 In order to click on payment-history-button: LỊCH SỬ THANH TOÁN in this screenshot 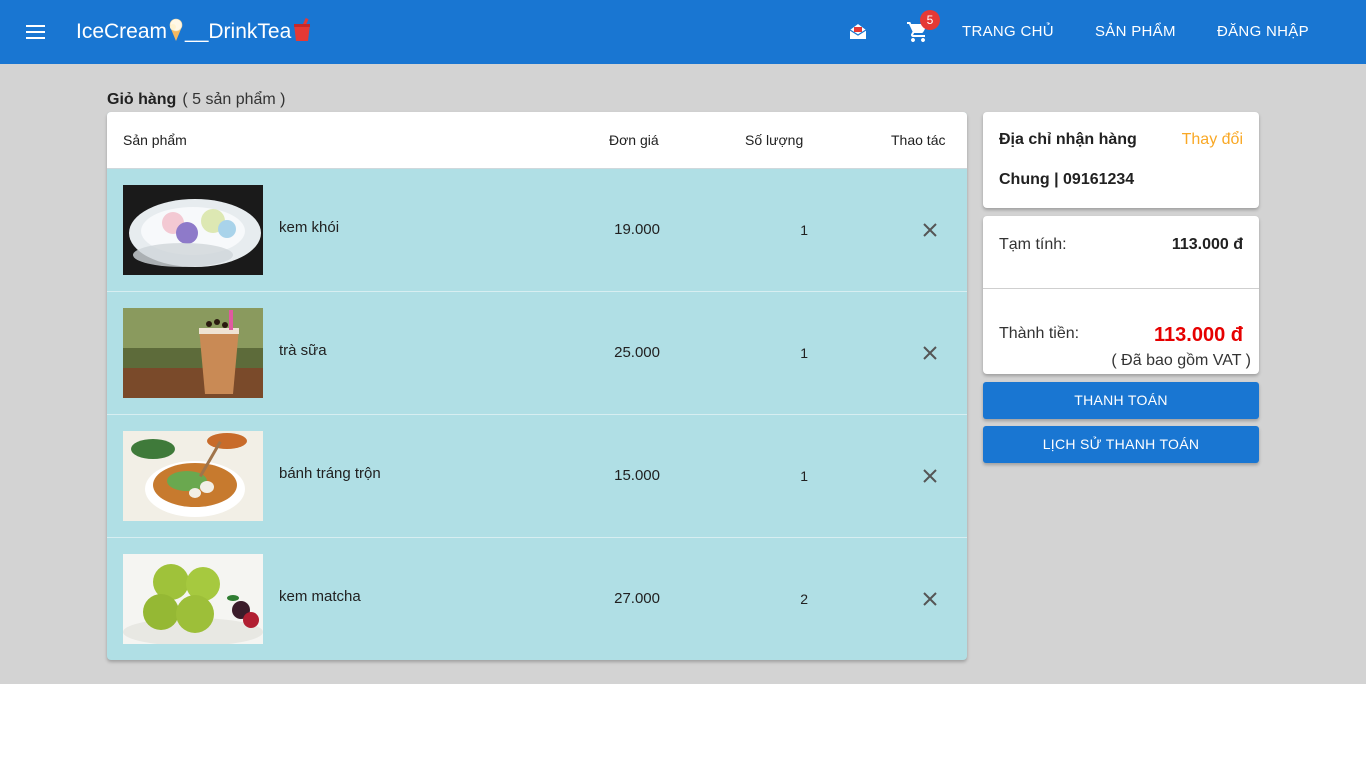, I will do `click(1121, 444)`.